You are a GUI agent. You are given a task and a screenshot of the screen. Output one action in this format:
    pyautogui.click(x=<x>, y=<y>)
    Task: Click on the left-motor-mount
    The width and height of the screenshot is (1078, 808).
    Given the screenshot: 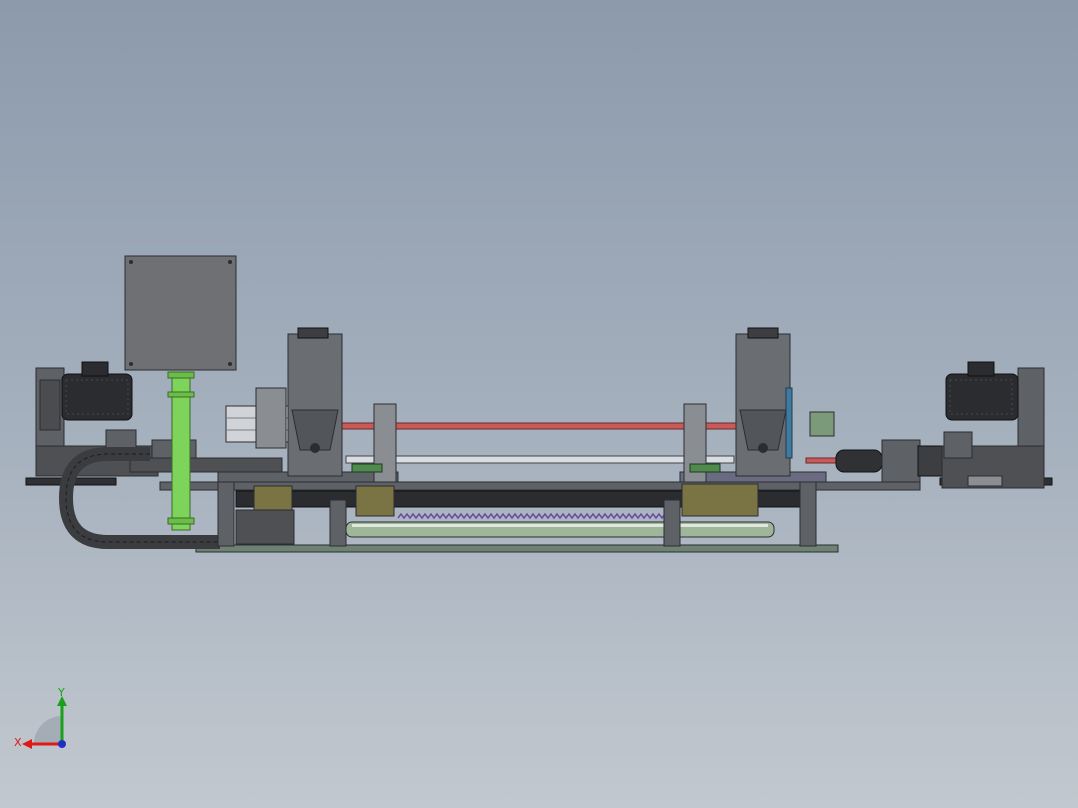 What is the action you would take?
    pyautogui.click(x=50, y=405)
    